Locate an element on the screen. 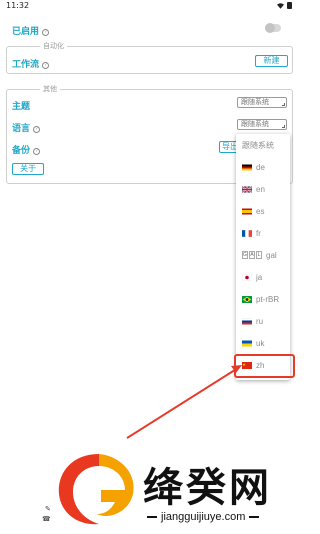 Image resolution: width=320 pixels, height=534 pixels. dash-right is located at coordinates (254, 517).